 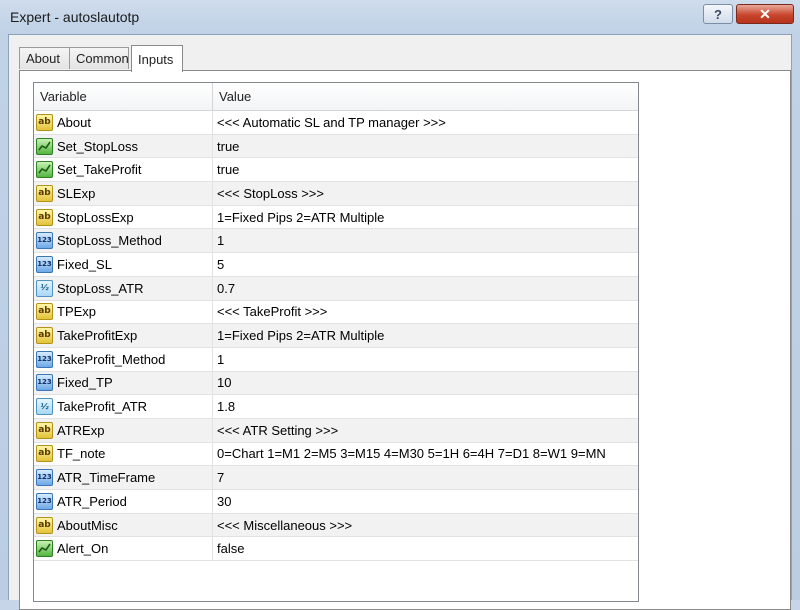 I want to click on table-row: ab ATRExp <<< ATR Setting >>>, so click(x=336, y=430).